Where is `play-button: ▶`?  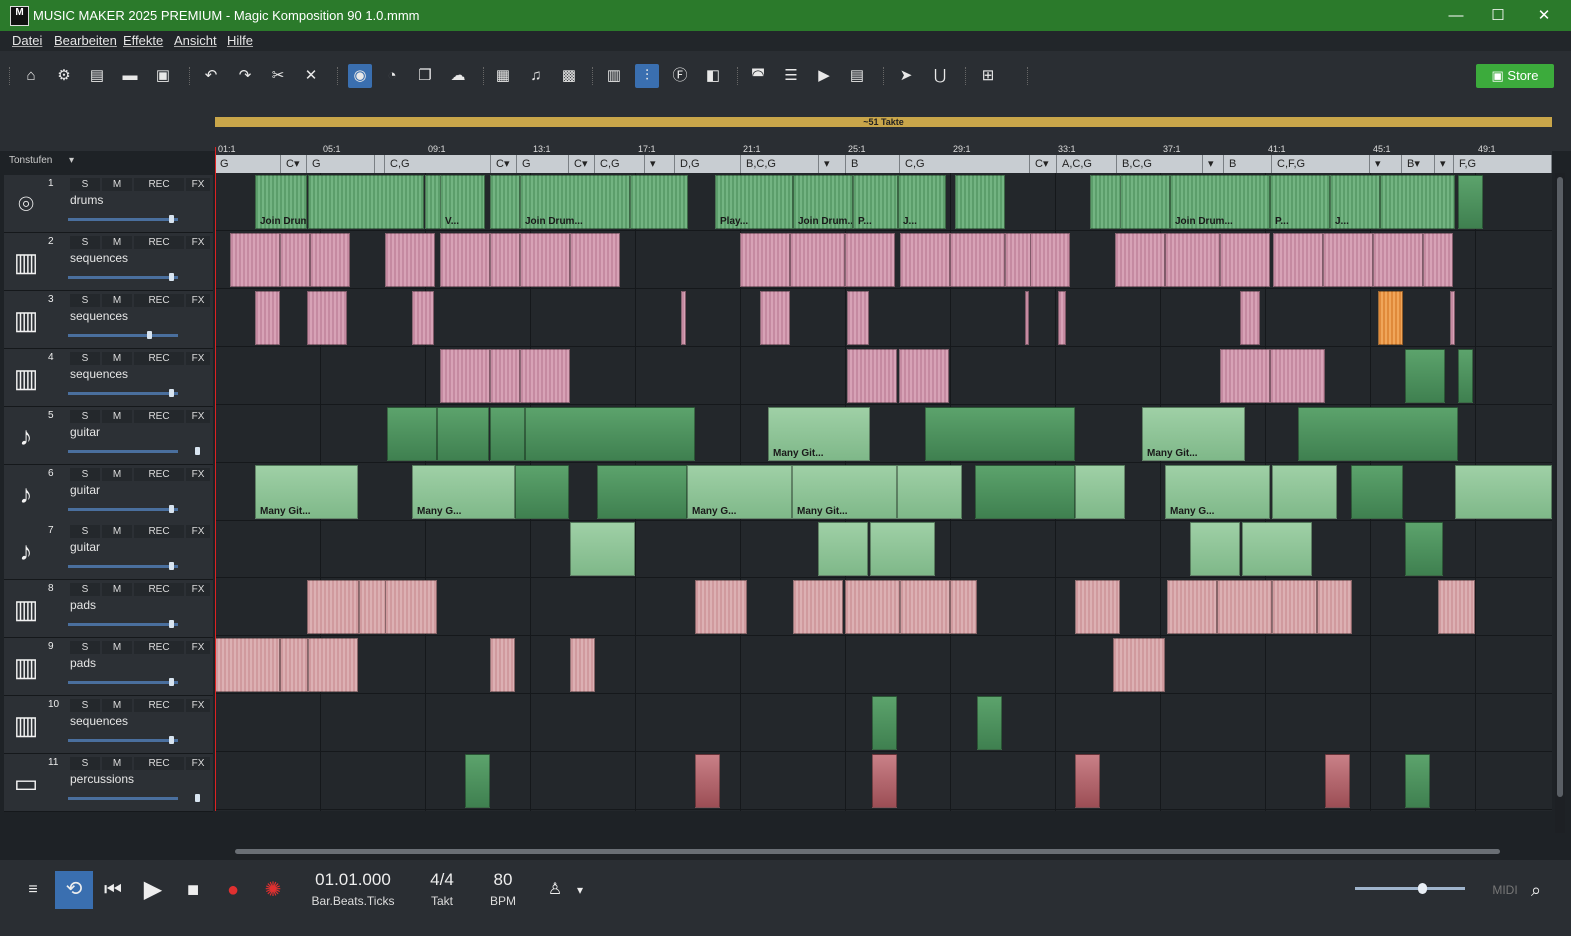 play-button: ▶ is located at coordinates (153, 890).